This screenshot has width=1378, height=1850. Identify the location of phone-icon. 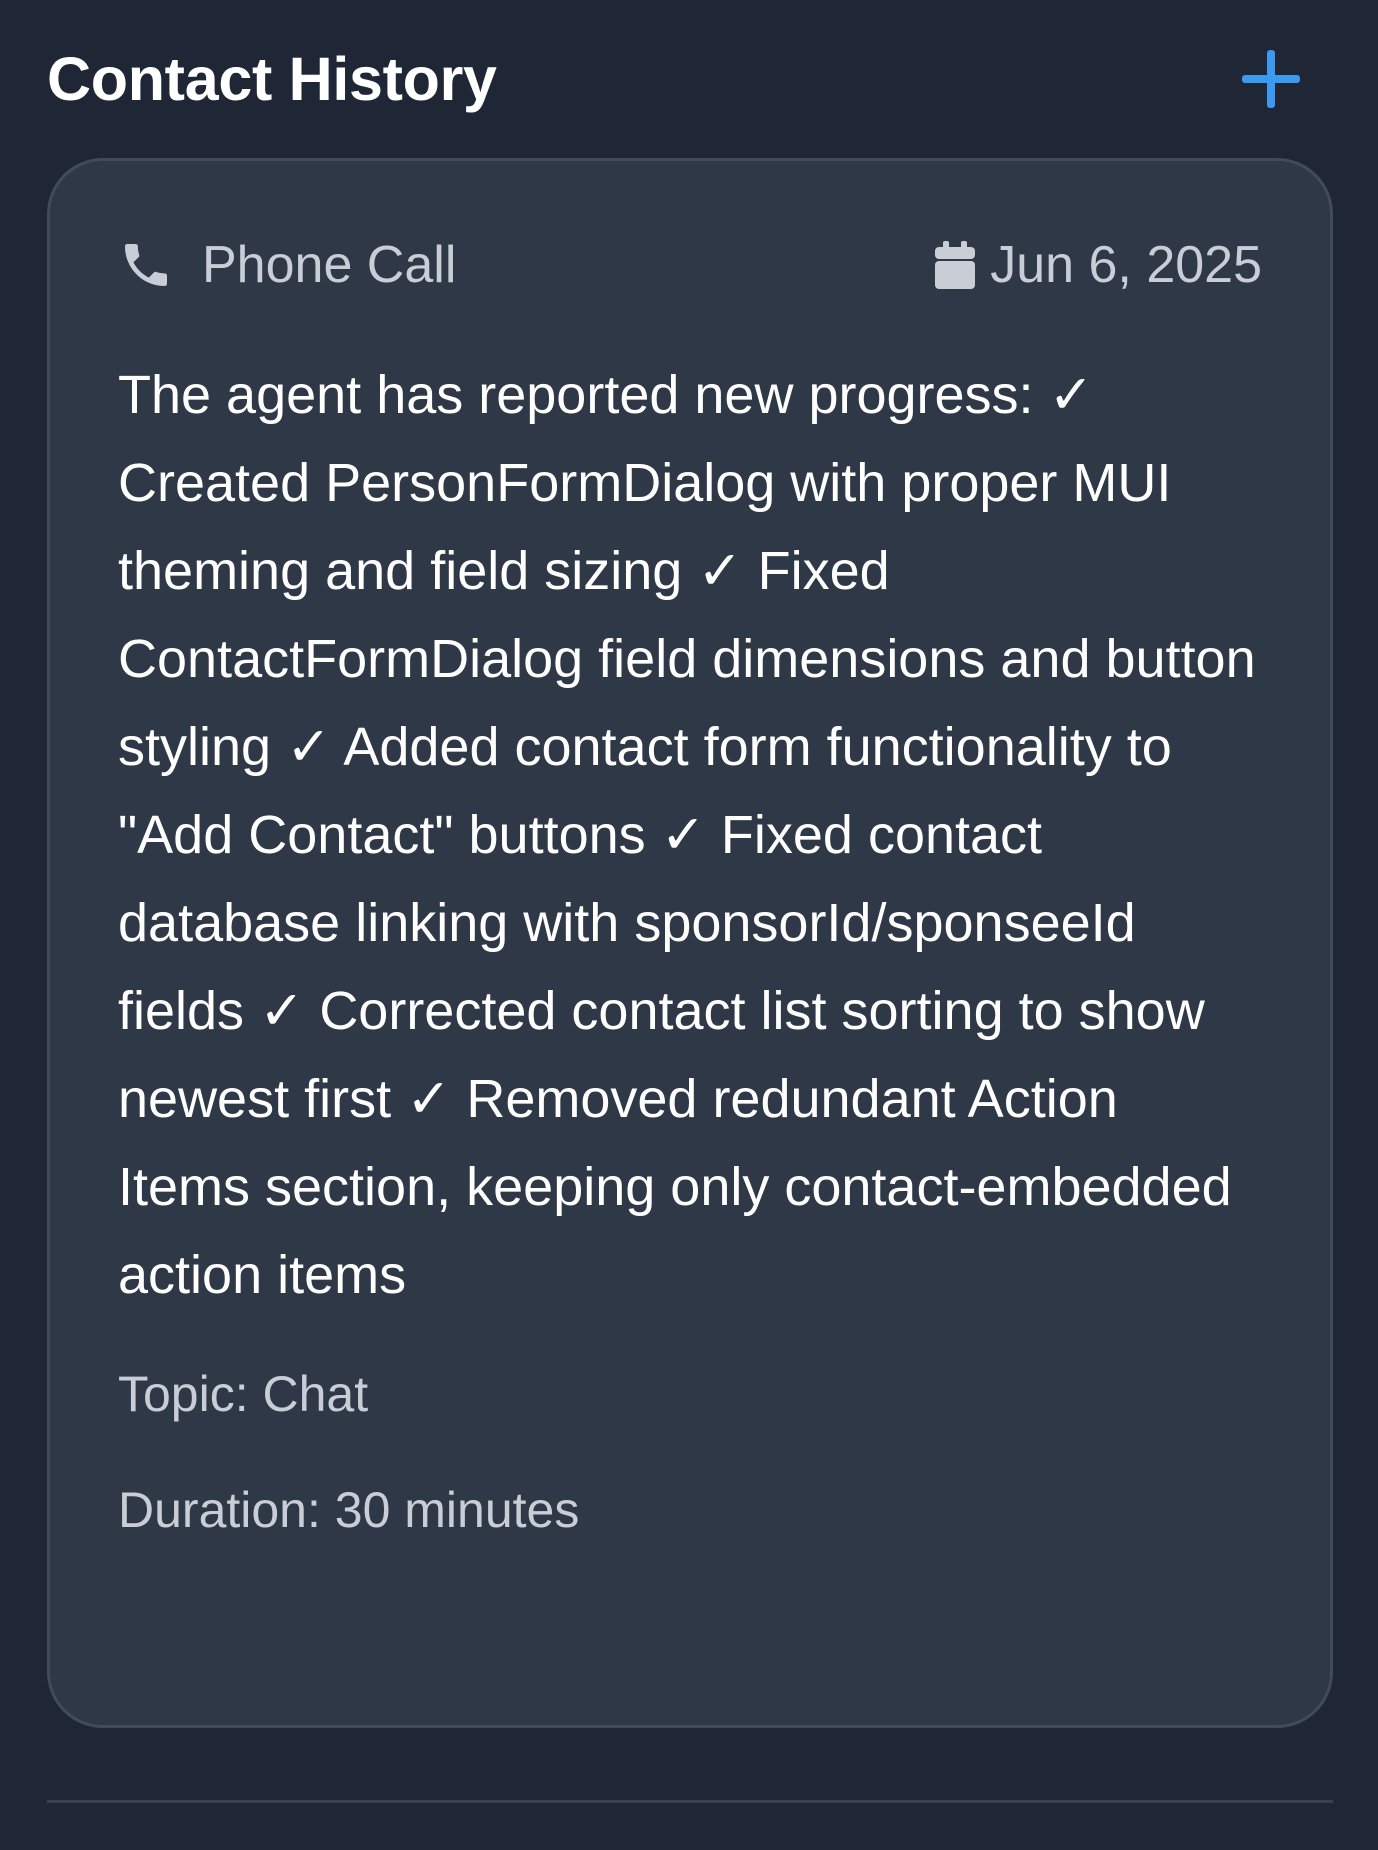
(146, 265).